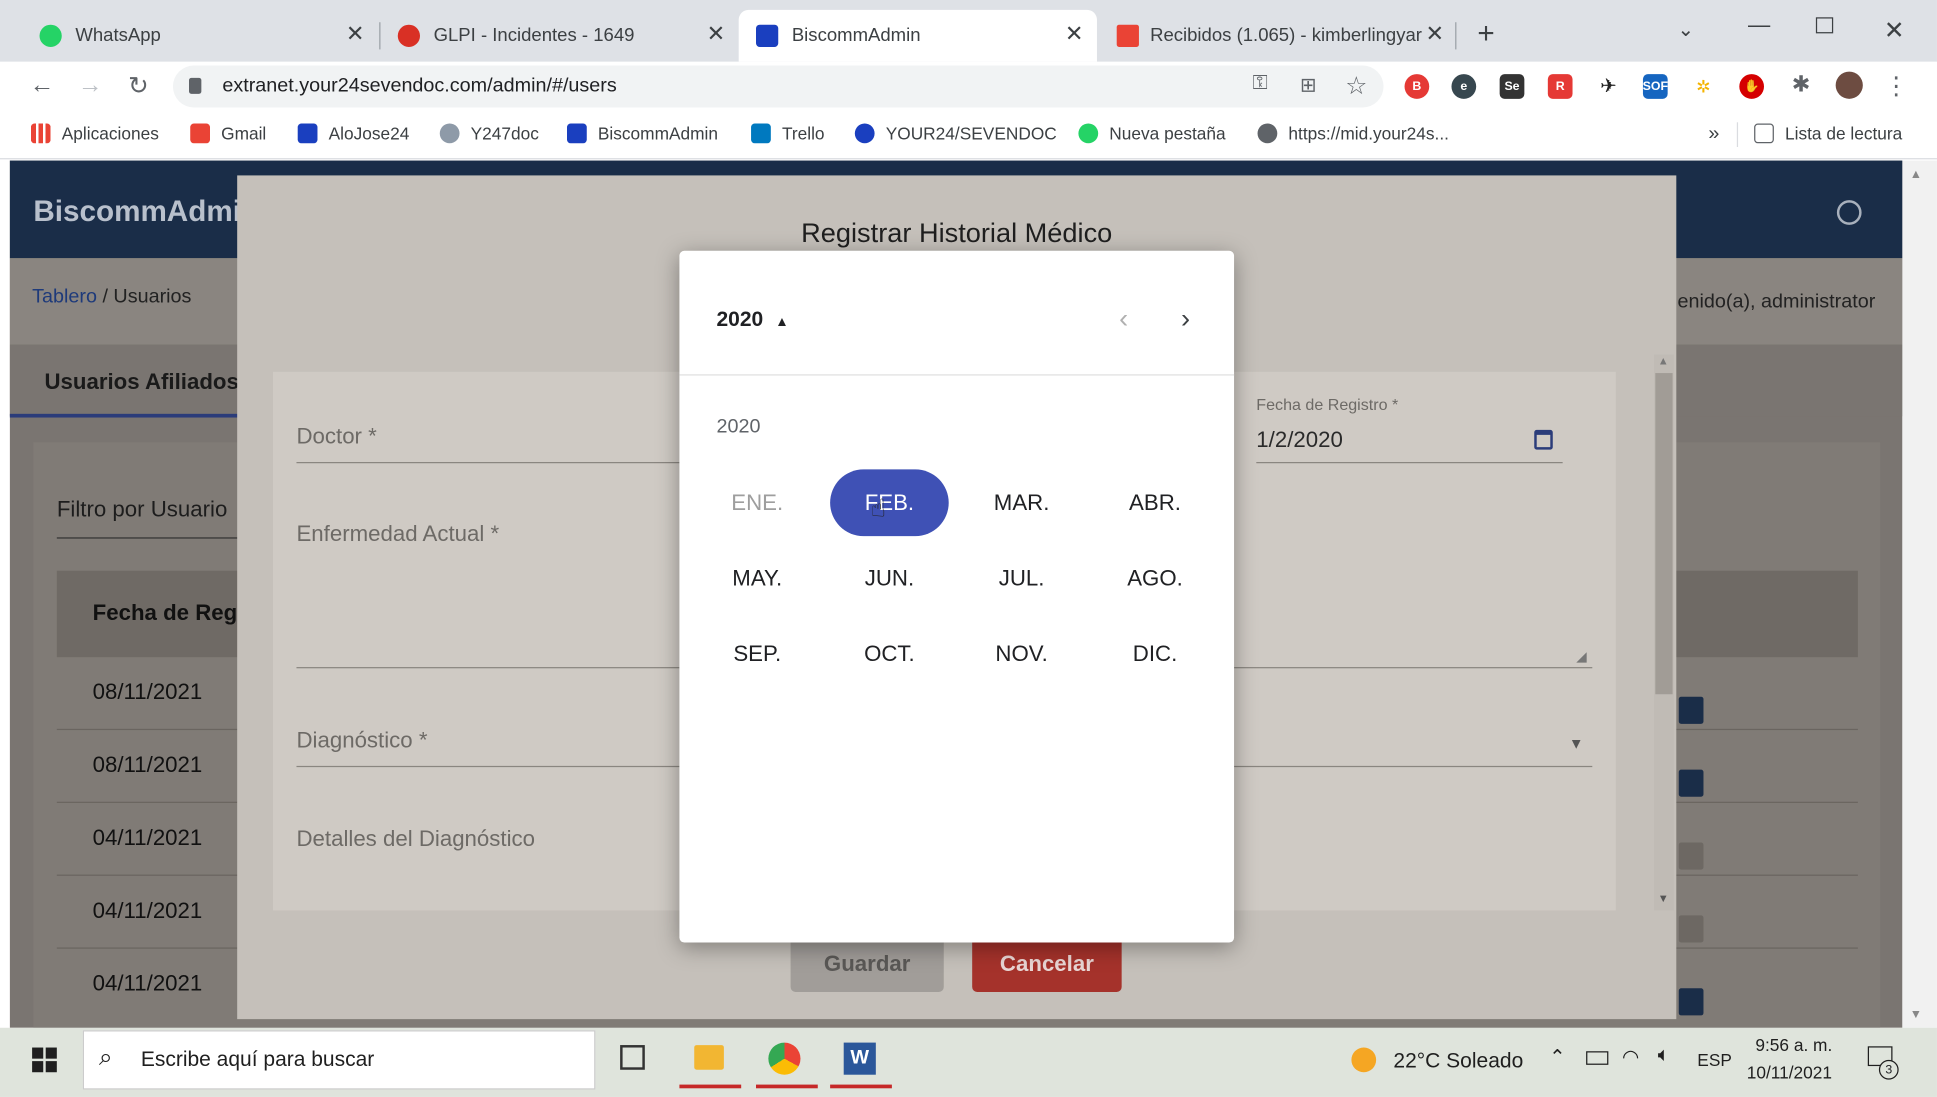 The width and height of the screenshot is (1937, 1097). What do you see at coordinates (1557, 1057) in the screenshot?
I see `chevron-up-icon: ⌃` at bounding box center [1557, 1057].